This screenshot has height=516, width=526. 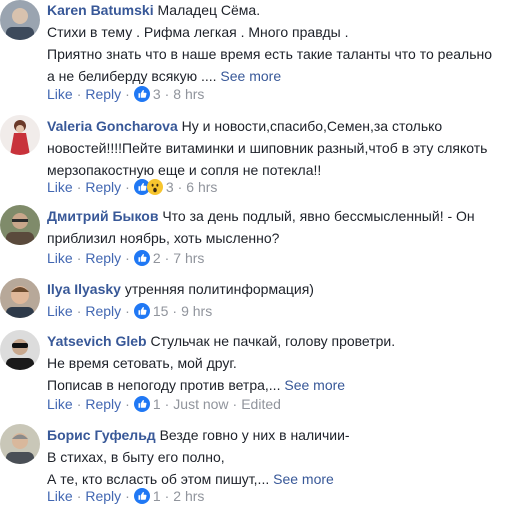 I want to click on comment-actions: Like · Reply · 3 · 8 hrs, so click(x=125, y=94).